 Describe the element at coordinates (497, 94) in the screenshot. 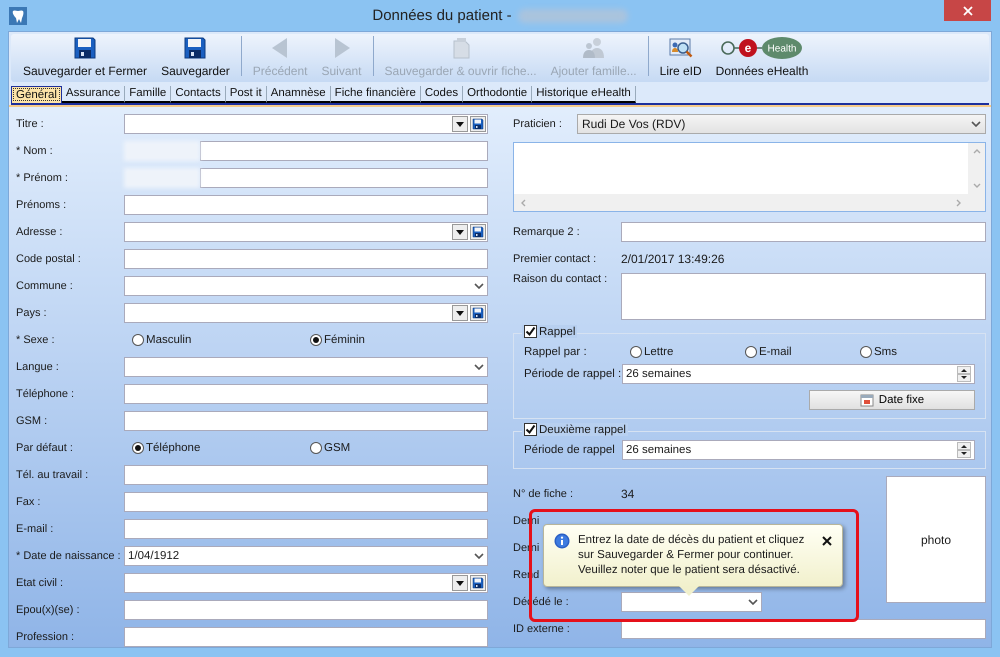

I see `tab: Orthodontie` at that location.